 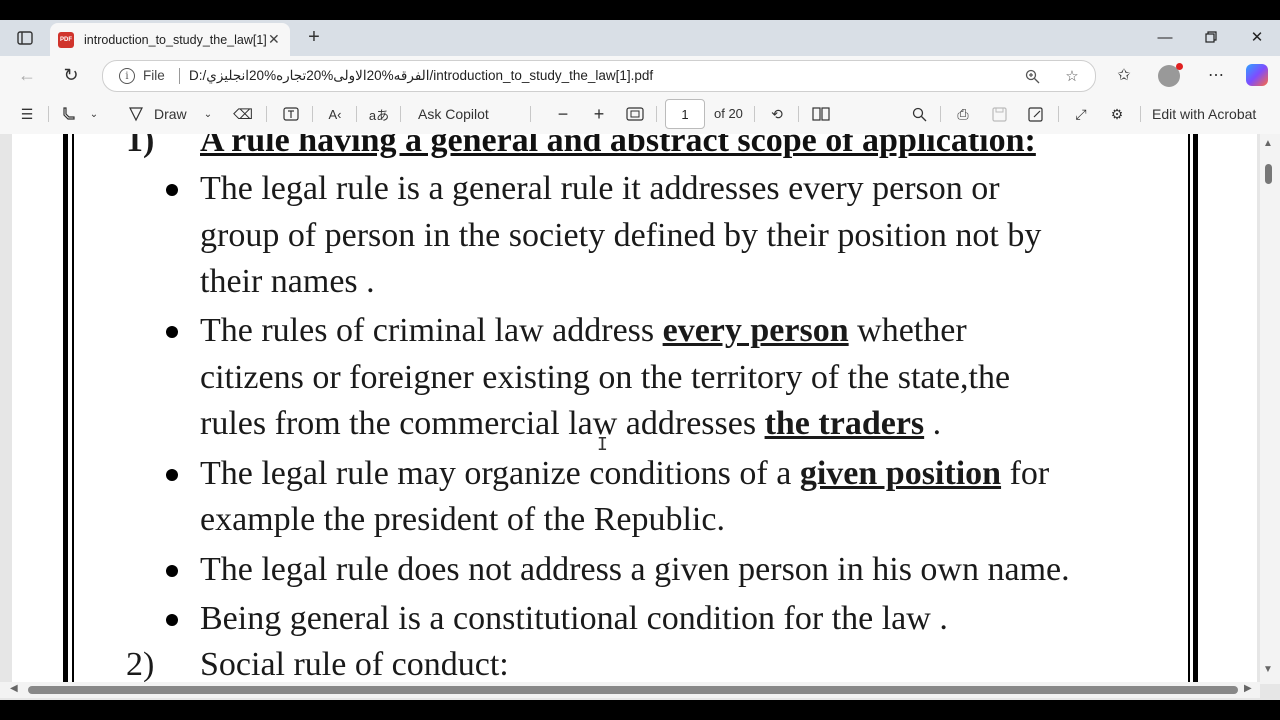 What do you see at coordinates (907, 330) in the screenshot?
I see `text-run: whether` at bounding box center [907, 330].